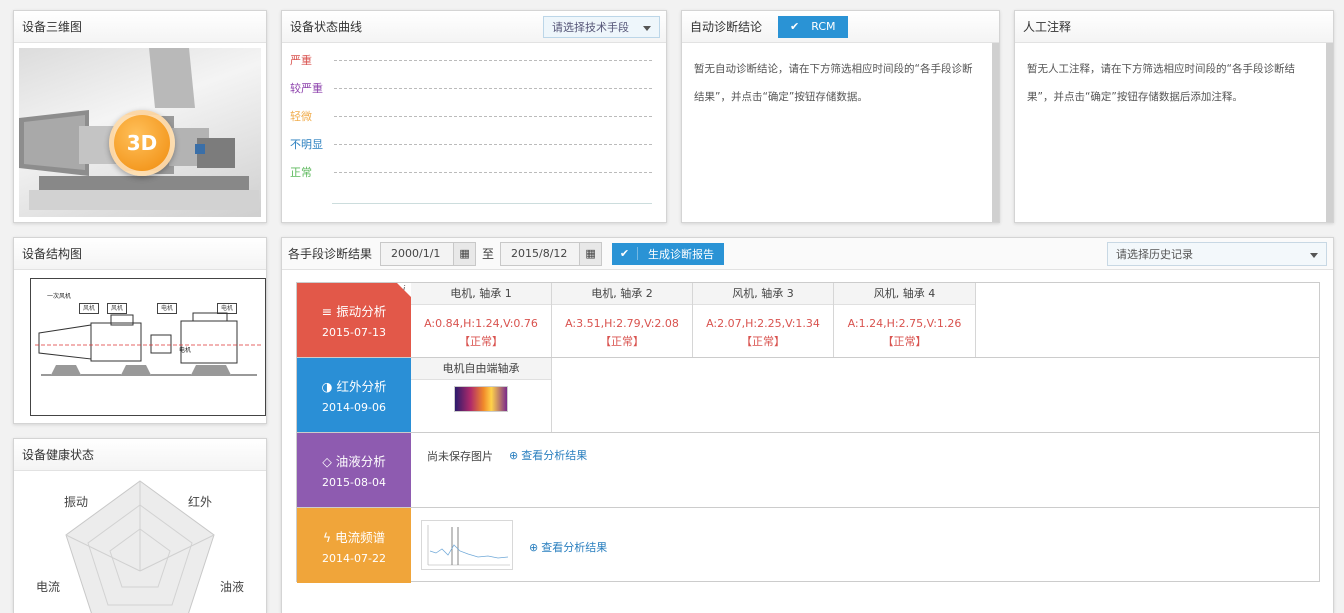 This screenshot has width=1344, height=613. Describe the element at coordinates (48, 587) in the screenshot. I see `radar-axis-label: 电流` at that location.